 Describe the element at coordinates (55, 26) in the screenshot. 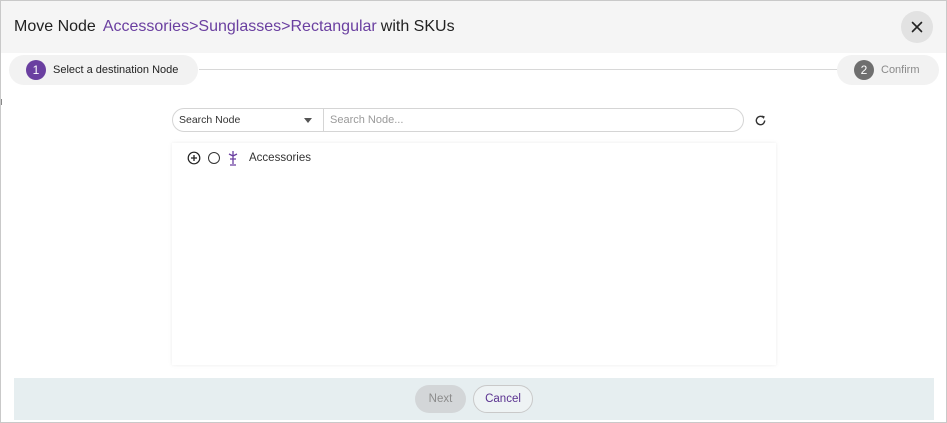

I see `title-prefix: Move Node` at that location.